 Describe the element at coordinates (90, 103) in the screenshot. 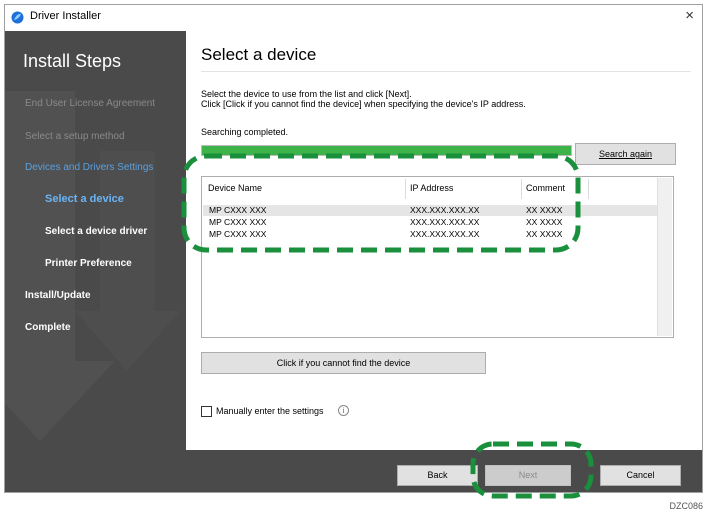

I see `step-eula: End User License Agreement` at that location.